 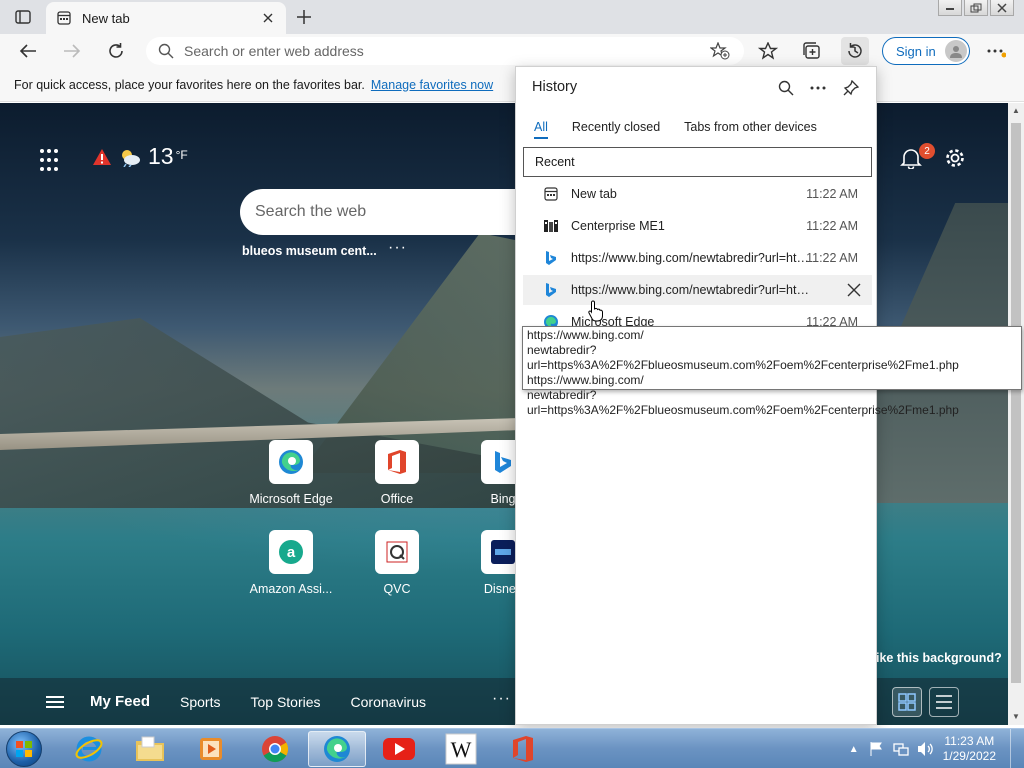 What do you see at coordinates (52, 161) in the screenshot?
I see `app-launcher-icon` at bounding box center [52, 161].